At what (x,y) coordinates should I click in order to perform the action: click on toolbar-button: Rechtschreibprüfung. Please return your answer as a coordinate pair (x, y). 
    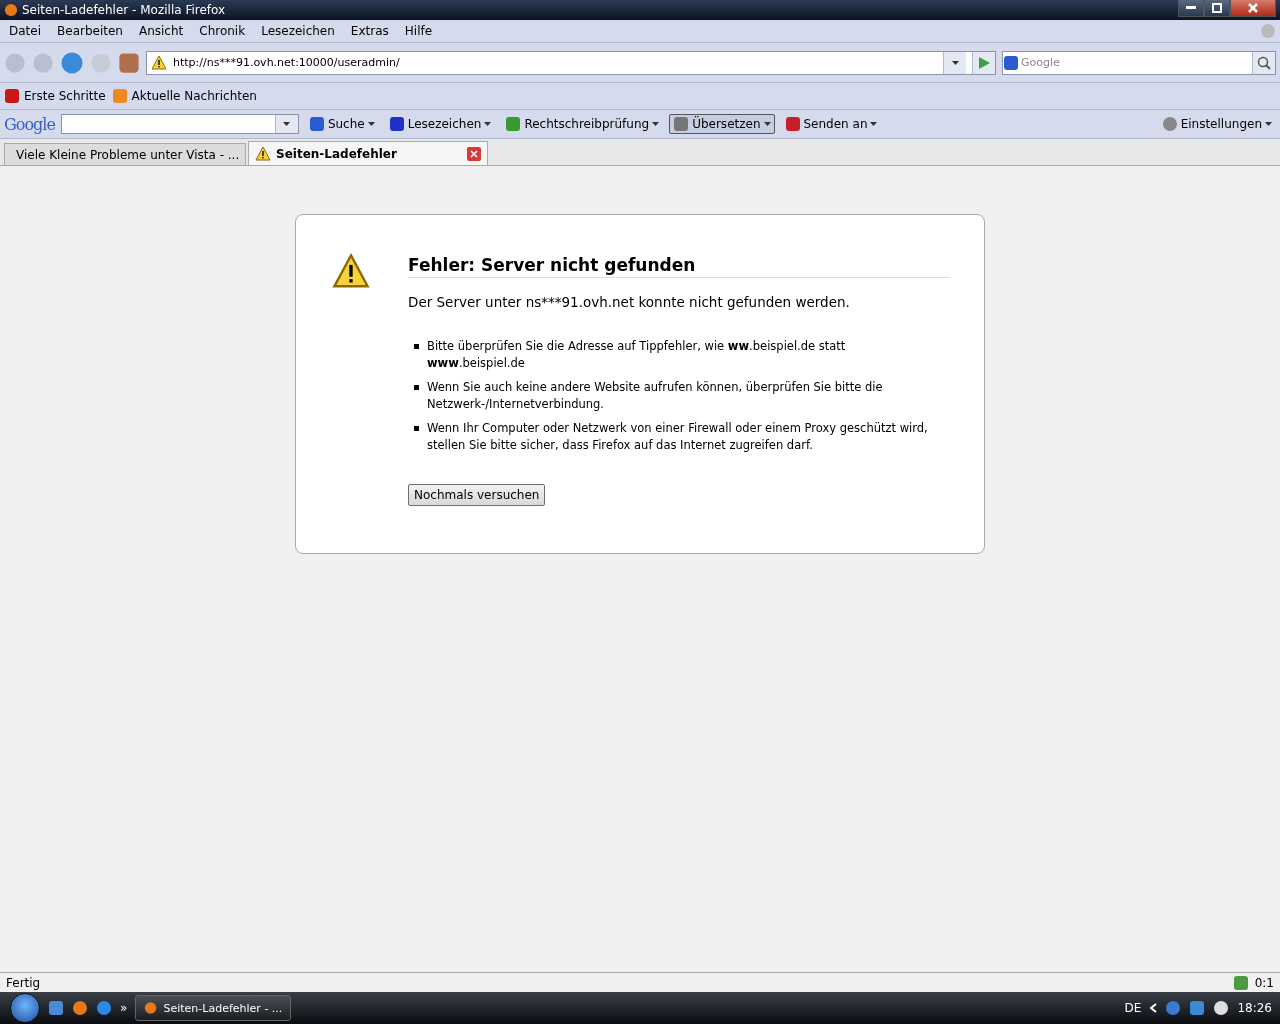
    Looking at the image, I should click on (582, 124).